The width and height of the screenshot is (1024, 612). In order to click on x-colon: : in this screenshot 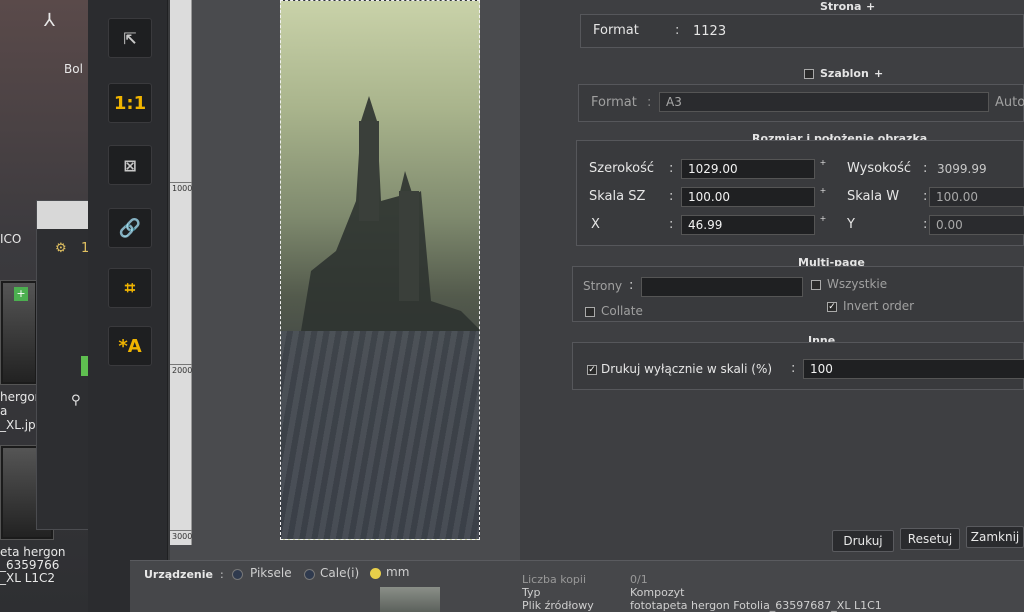, I will do `click(671, 224)`.